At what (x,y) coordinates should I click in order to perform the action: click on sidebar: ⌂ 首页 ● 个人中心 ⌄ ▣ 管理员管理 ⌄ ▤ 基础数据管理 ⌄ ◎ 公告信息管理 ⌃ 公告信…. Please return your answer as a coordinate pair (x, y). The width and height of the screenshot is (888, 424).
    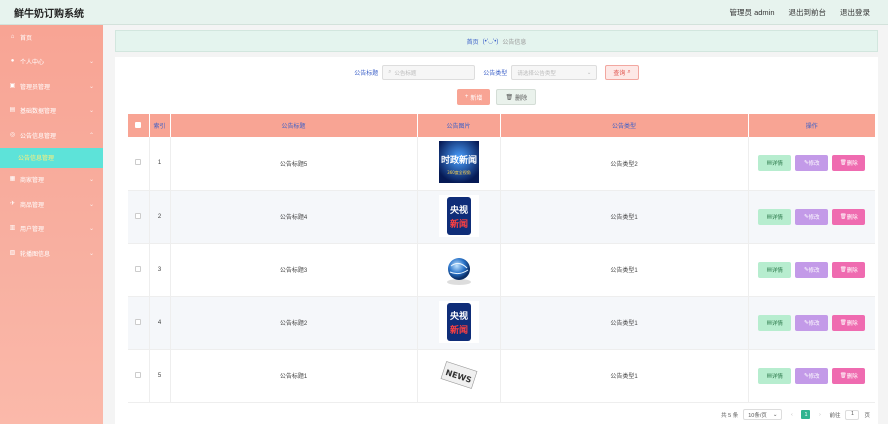
    Looking at the image, I should click on (51, 224).